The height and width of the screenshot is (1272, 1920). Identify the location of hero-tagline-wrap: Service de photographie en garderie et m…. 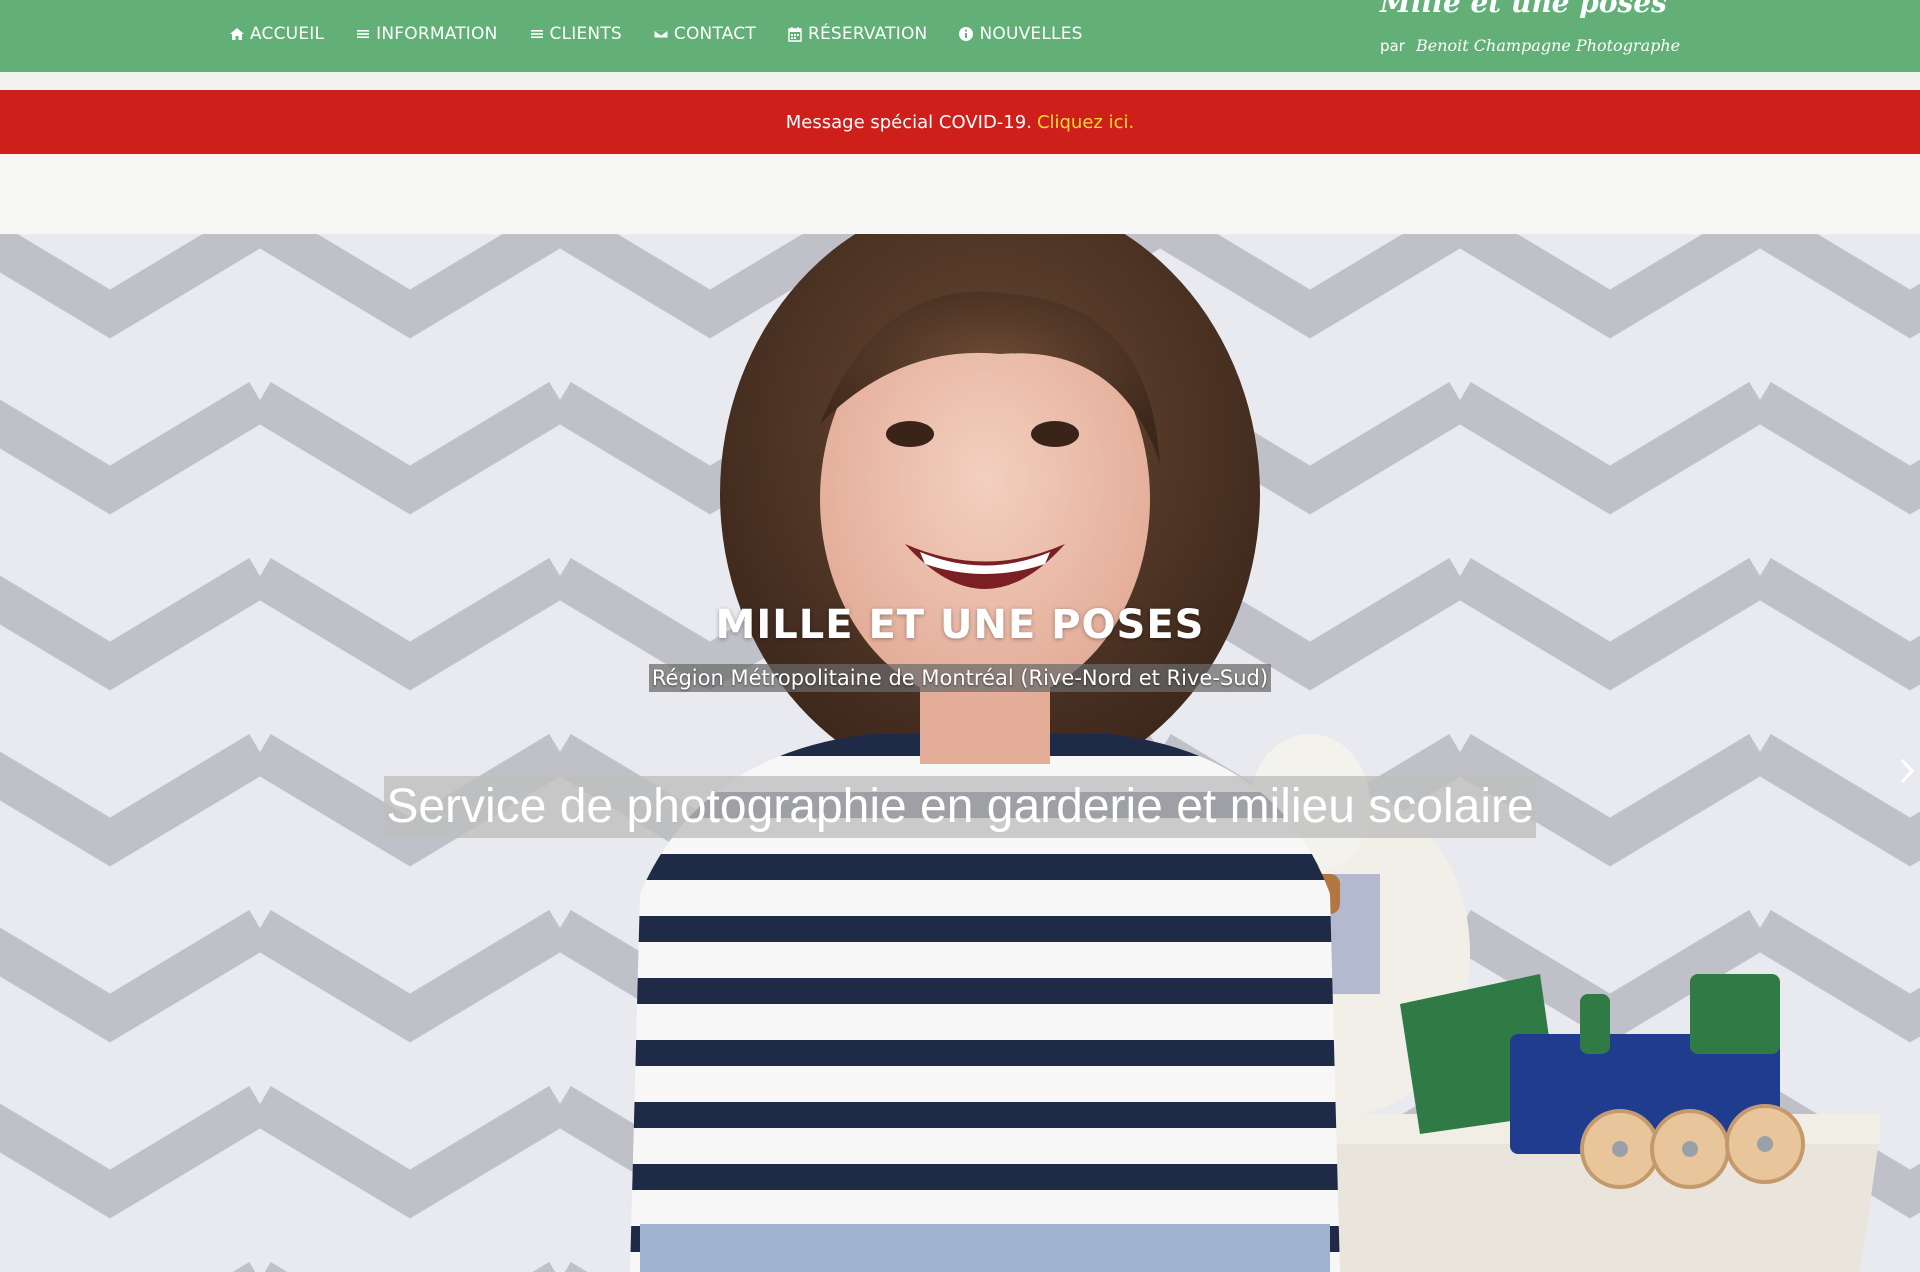
(960, 807).